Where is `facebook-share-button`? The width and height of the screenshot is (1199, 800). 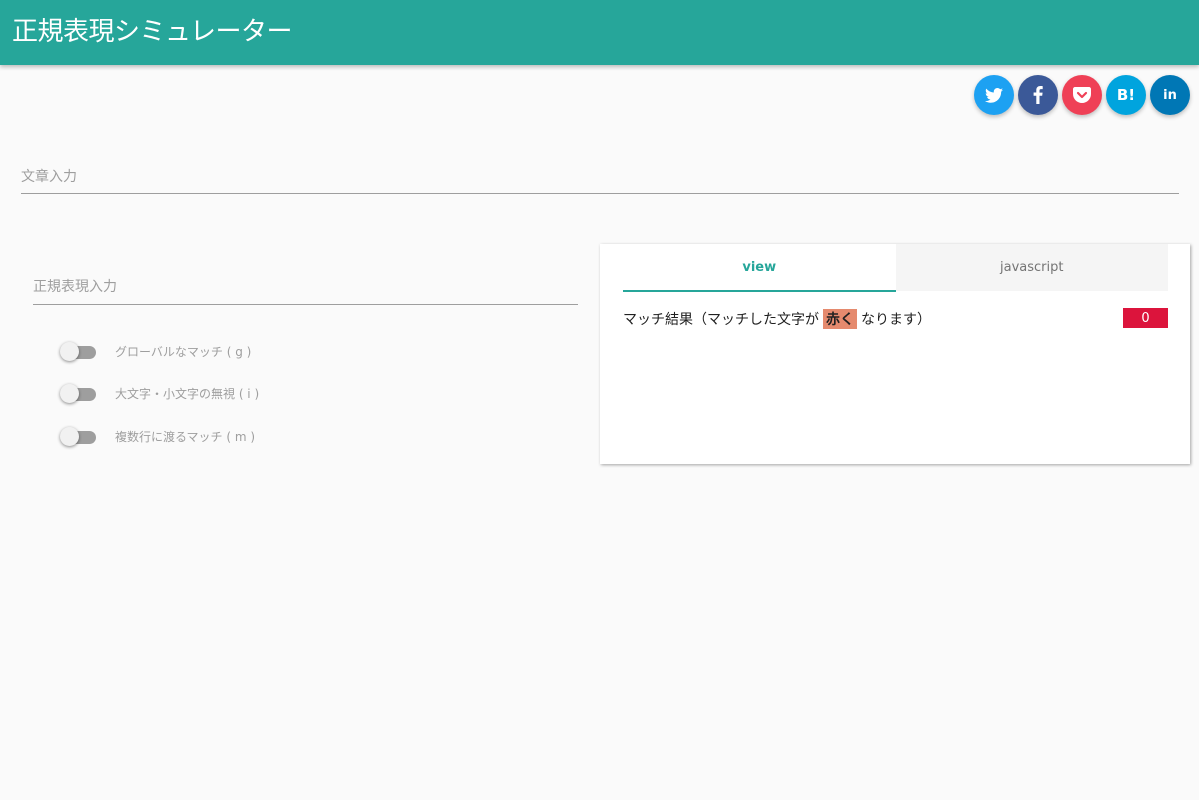 facebook-share-button is located at coordinates (1038, 95).